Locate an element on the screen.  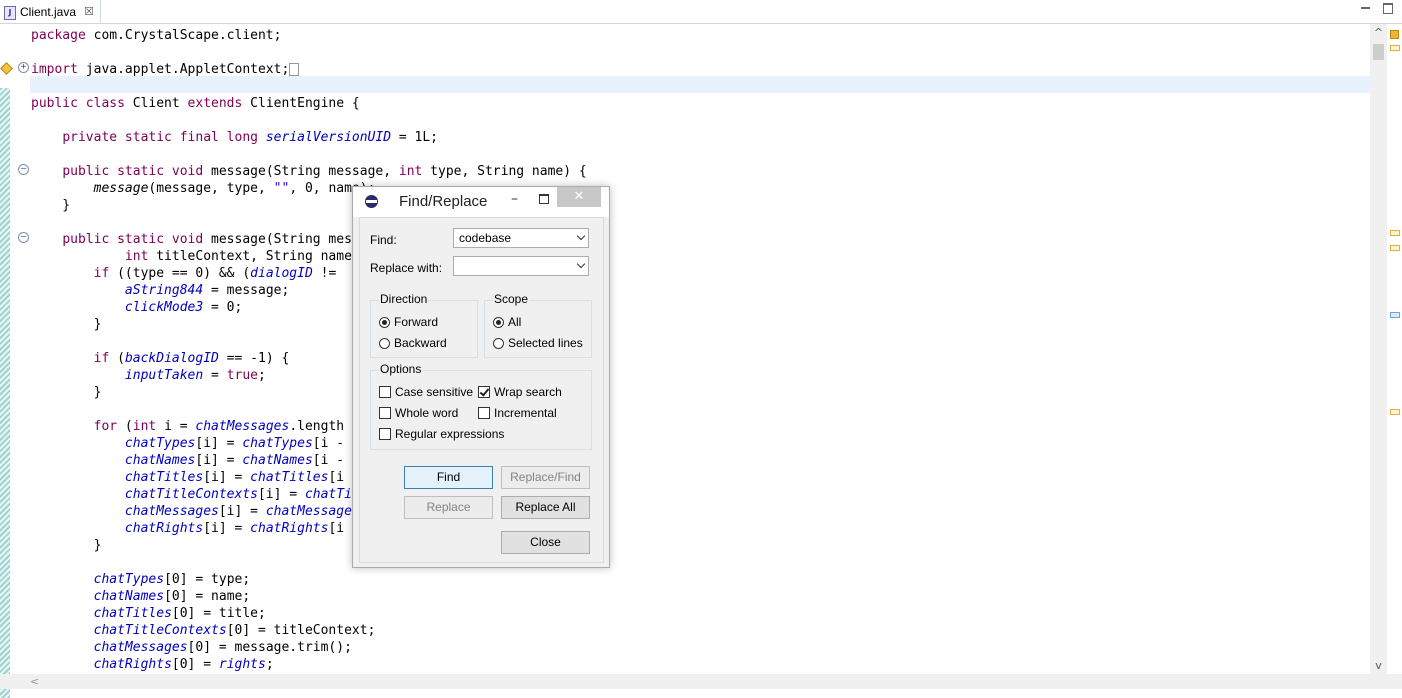
replace-find-button: Replace/Find is located at coordinates (545, 477).